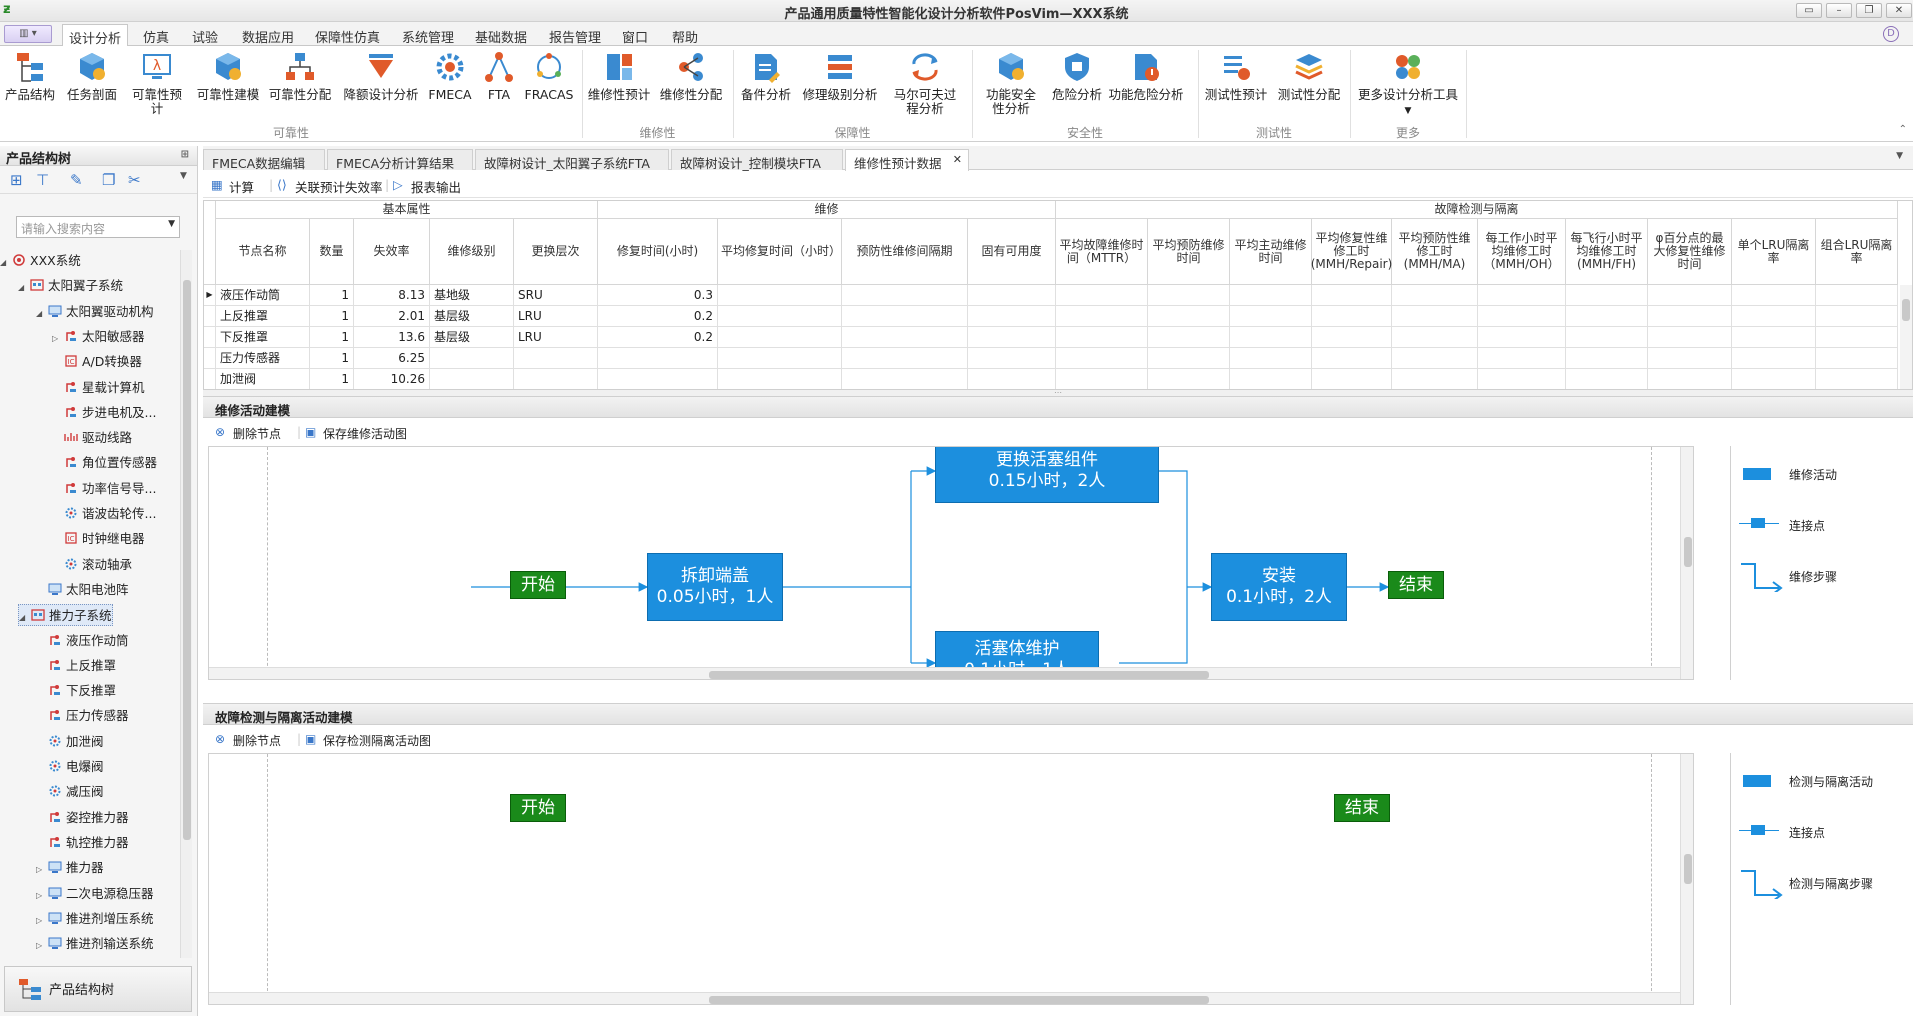 The width and height of the screenshot is (1913, 1016). What do you see at coordinates (95, 944) in the screenshot?
I see `tree-node: ▷ 推进剂输送系统` at bounding box center [95, 944].